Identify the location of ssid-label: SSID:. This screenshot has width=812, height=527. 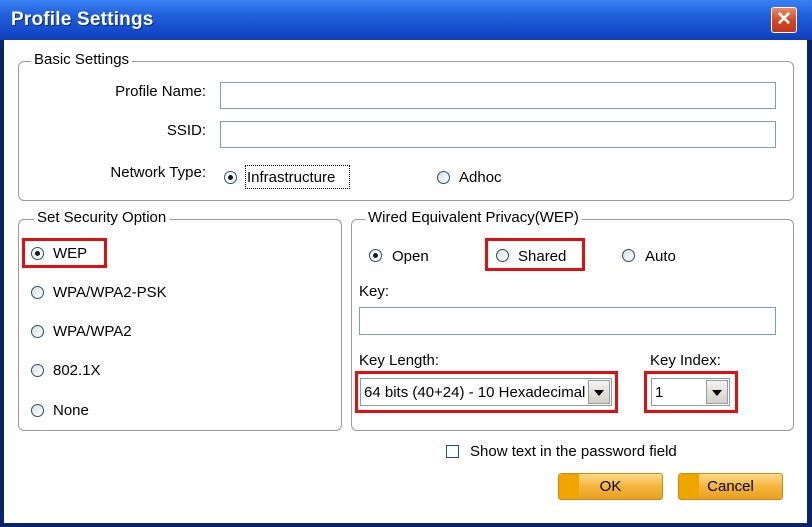
(186, 130).